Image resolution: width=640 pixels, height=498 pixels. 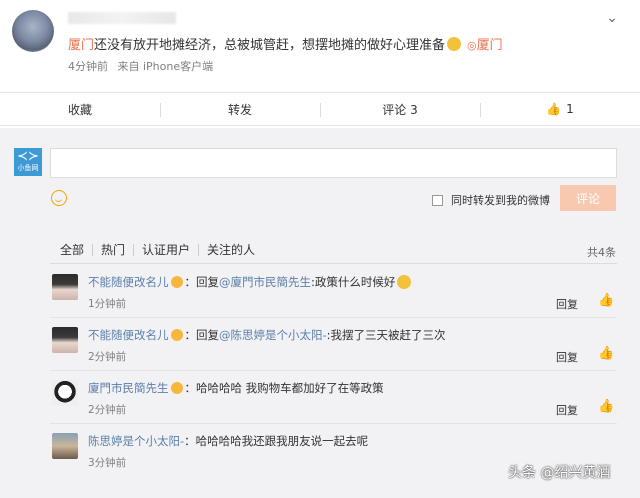 What do you see at coordinates (33, 31) in the screenshot?
I see `author-avatar` at bounding box center [33, 31].